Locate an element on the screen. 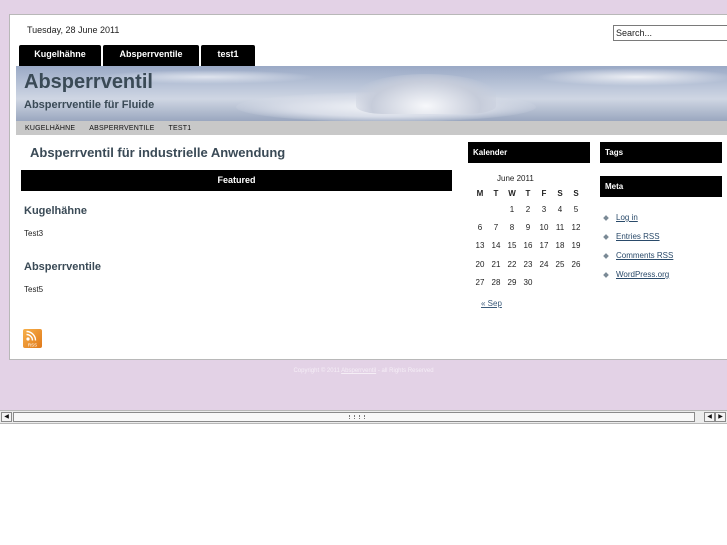 This screenshot has height=545, width=727. meta-heading: Meta is located at coordinates (661, 186).